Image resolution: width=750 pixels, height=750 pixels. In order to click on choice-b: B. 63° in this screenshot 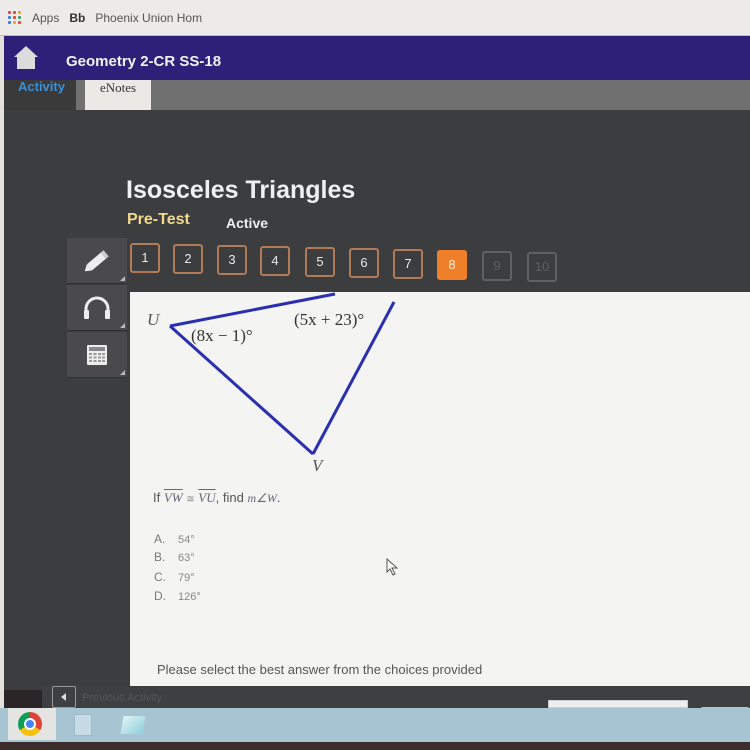, I will do `click(174, 557)`.